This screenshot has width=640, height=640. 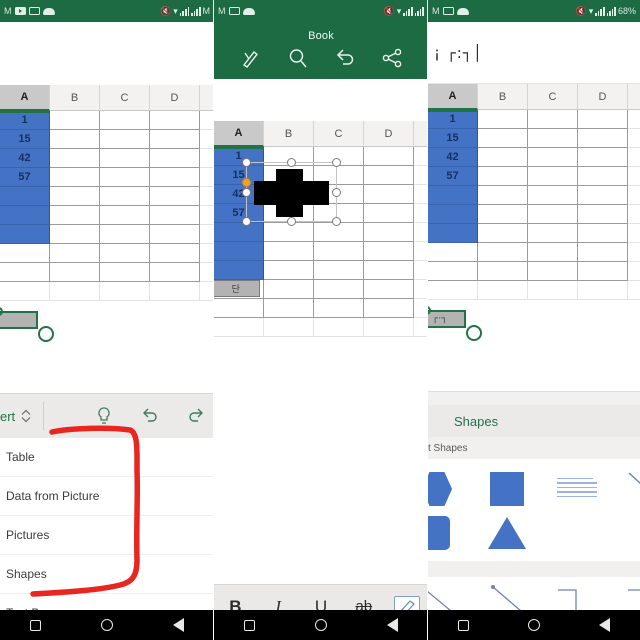 I want to click on draw-pen-icon, so click(x=251, y=58).